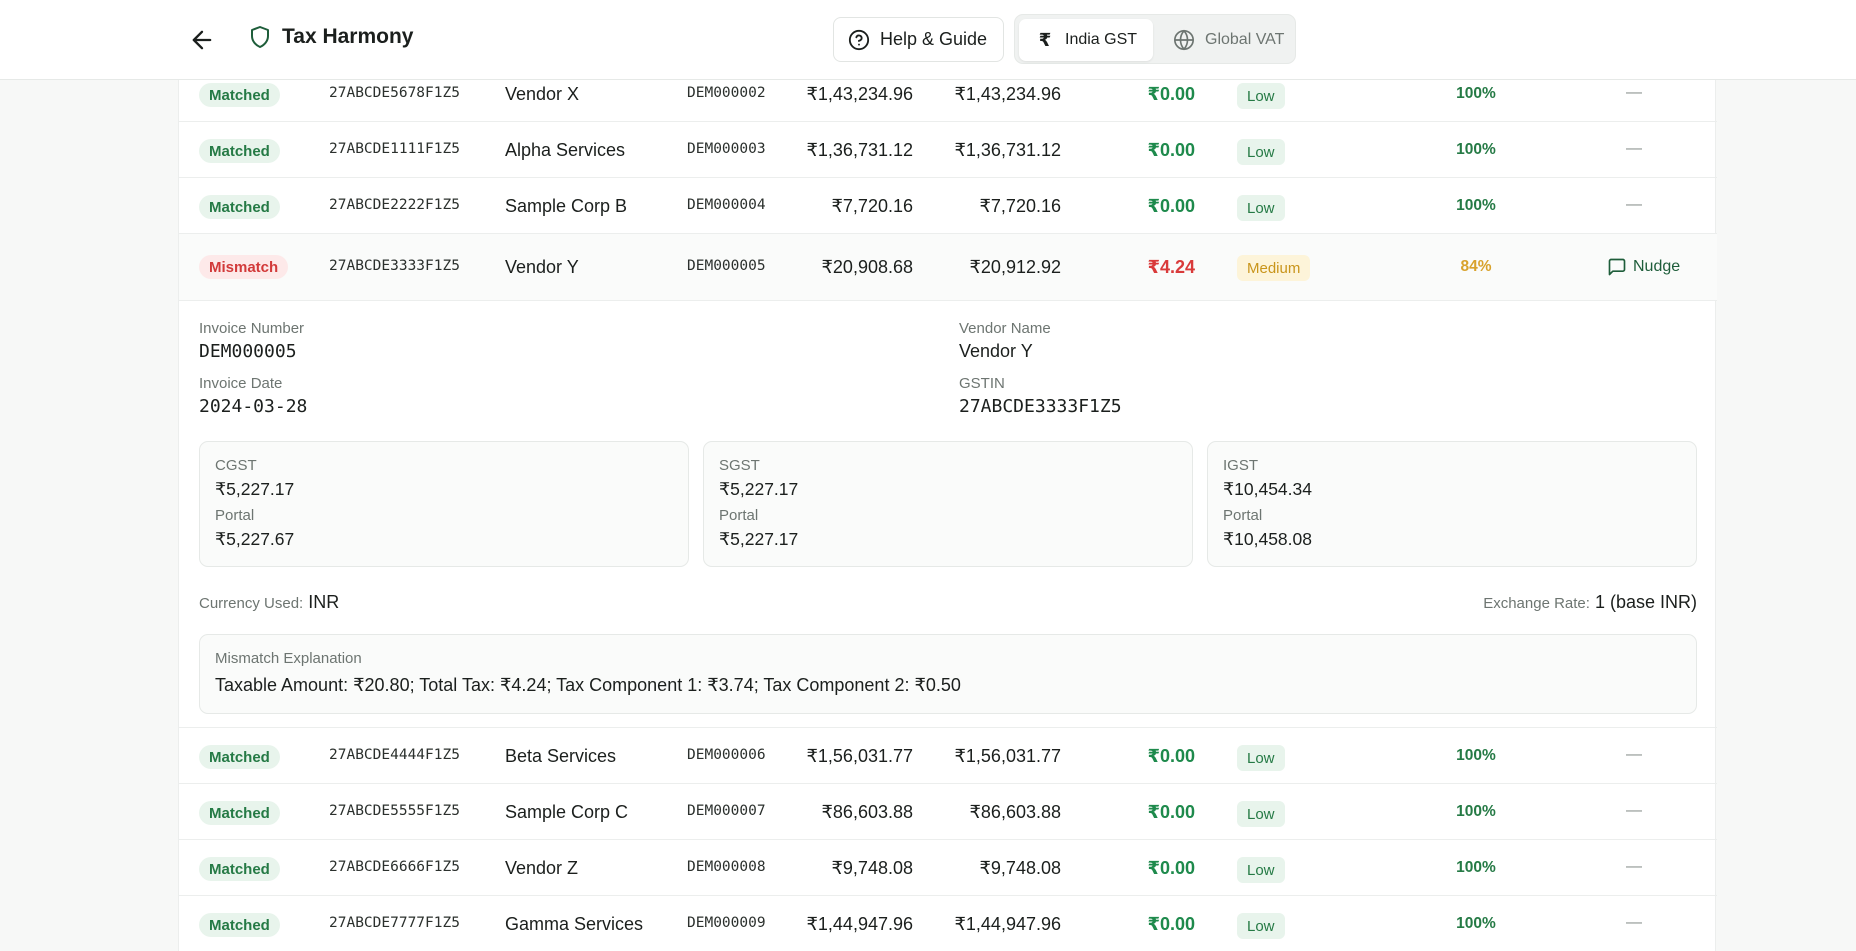 The image size is (1856, 951). What do you see at coordinates (759, 489) in the screenshot?
I see `sgst-value: ₹5,227.17` at bounding box center [759, 489].